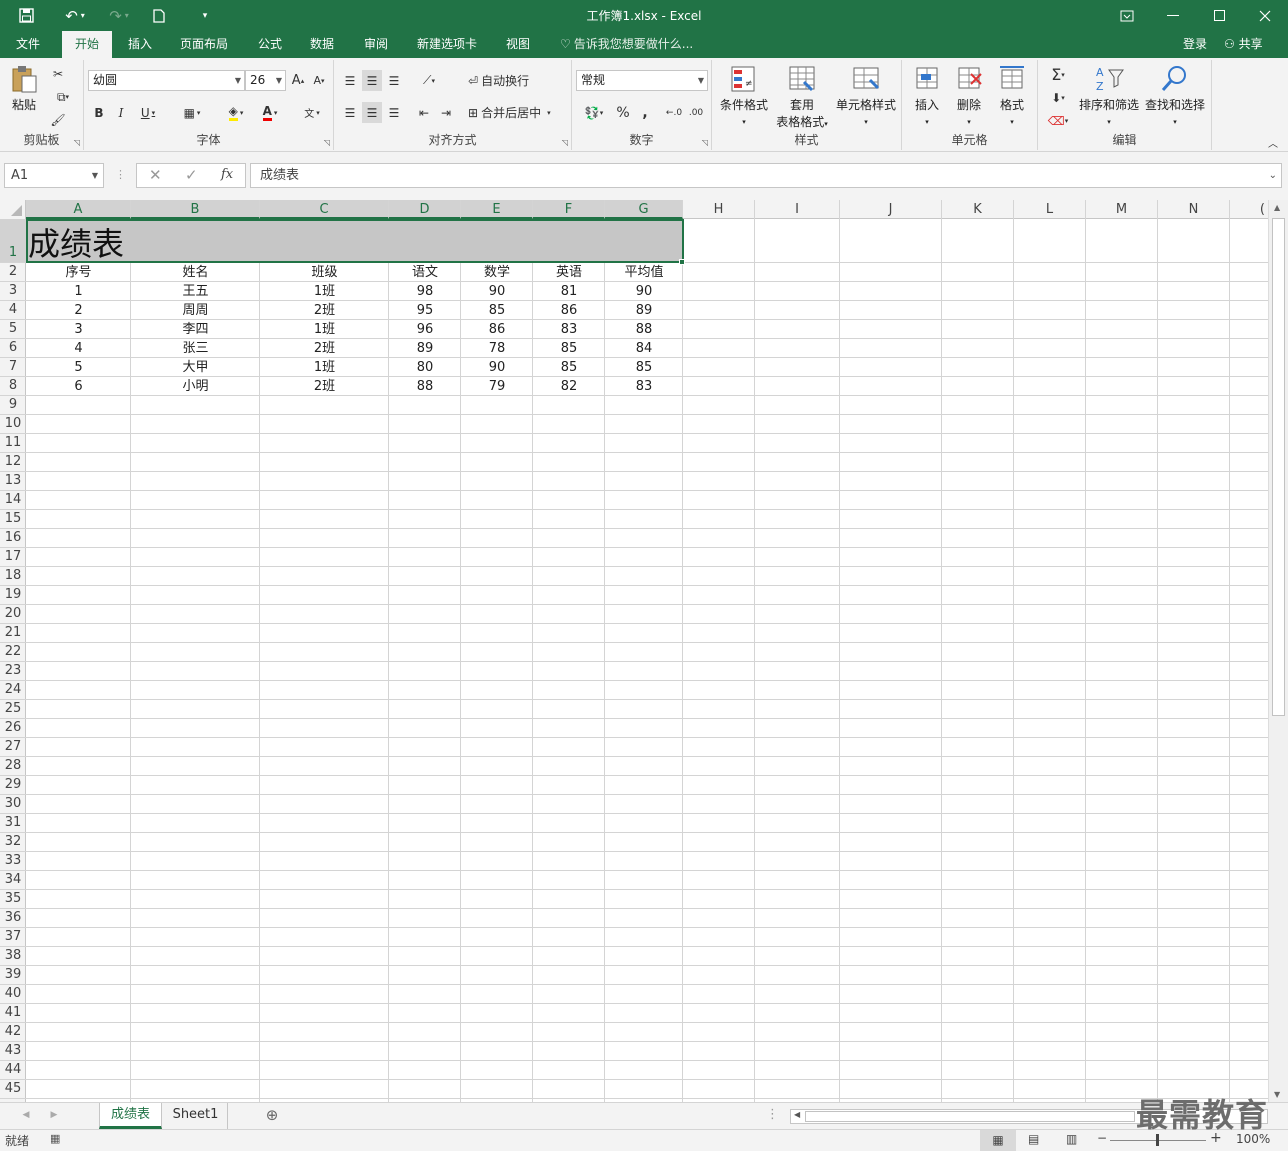 The image size is (1288, 1151). What do you see at coordinates (1050, 209) in the screenshot?
I see `column-header: L` at bounding box center [1050, 209].